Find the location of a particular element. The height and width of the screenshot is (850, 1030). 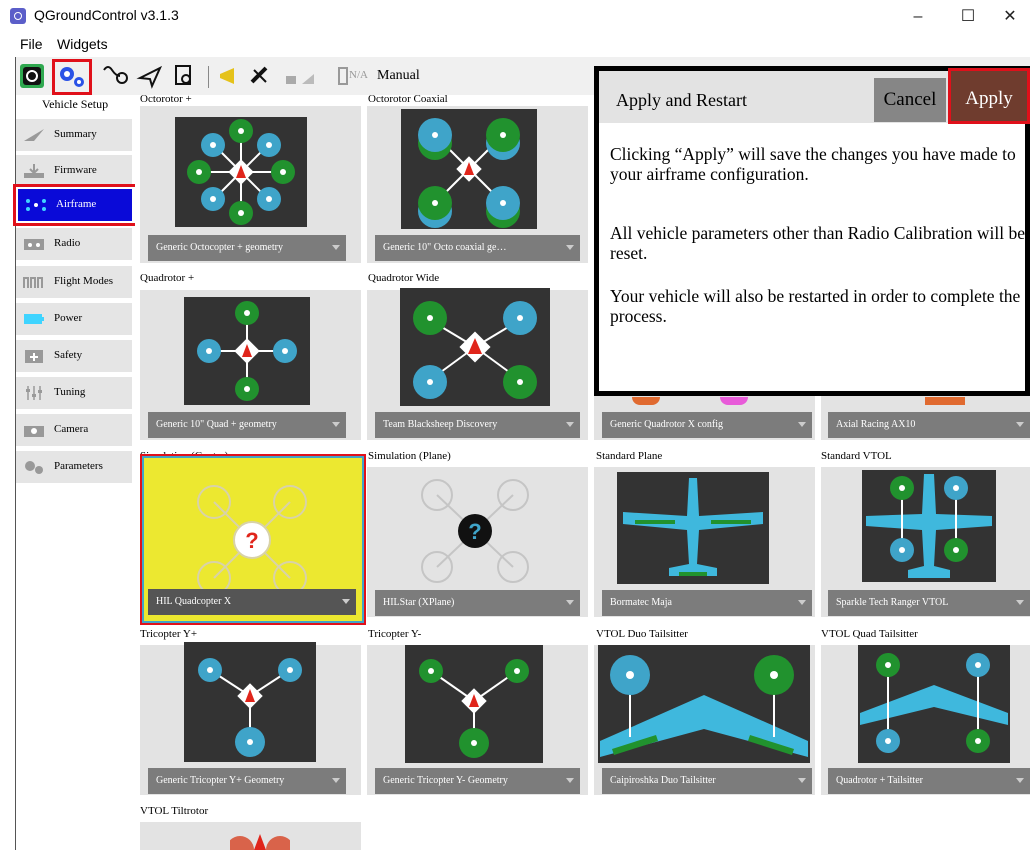

menu-bar is located at coordinates (515, 45).